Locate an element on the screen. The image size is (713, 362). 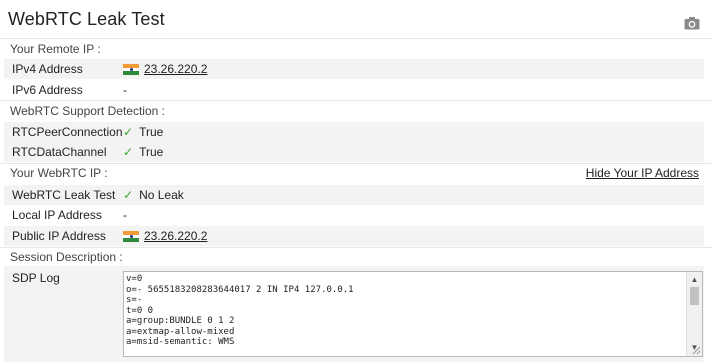
page-title: WebRTC Leak Test is located at coordinates (86, 19).